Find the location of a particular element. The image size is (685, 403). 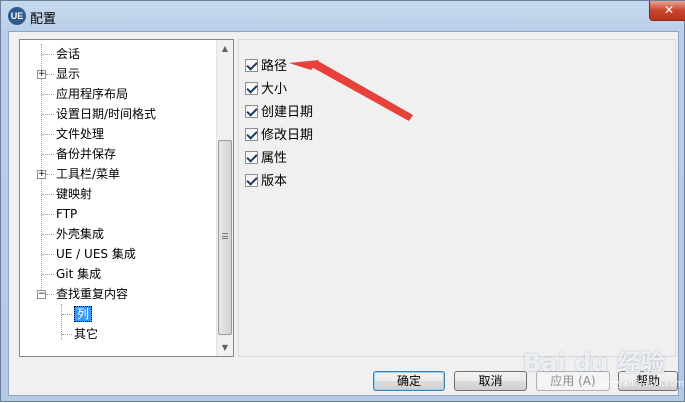

tree-item-shell-integration: 外壳集成 is located at coordinates (80, 234).